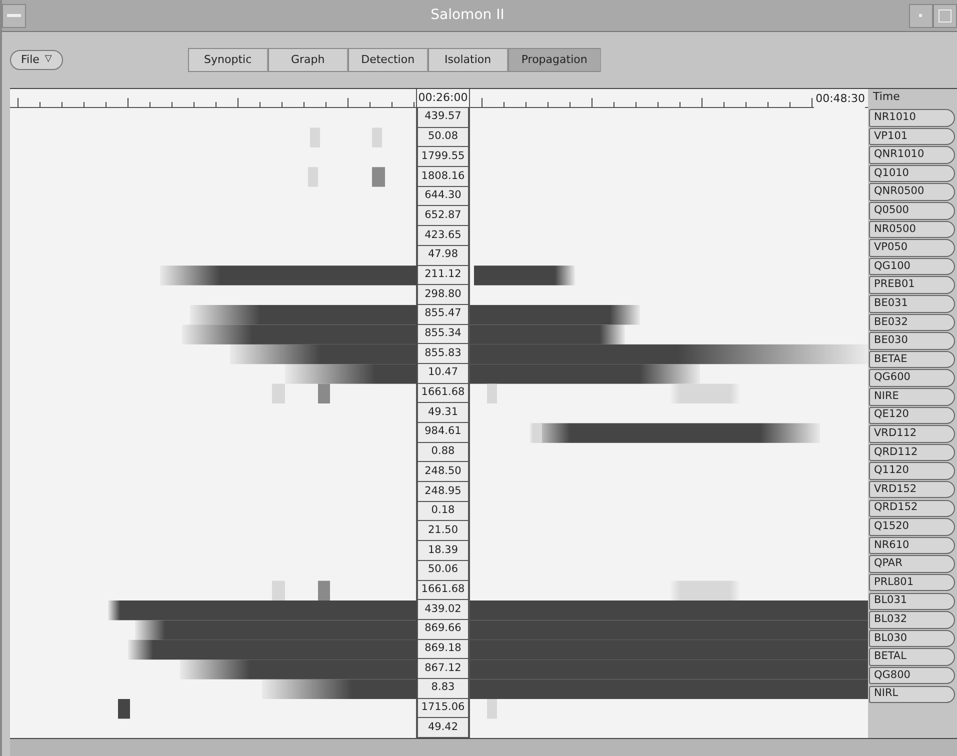 This screenshot has height=756, width=957. I want to click on square-icon, so click(945, 15).